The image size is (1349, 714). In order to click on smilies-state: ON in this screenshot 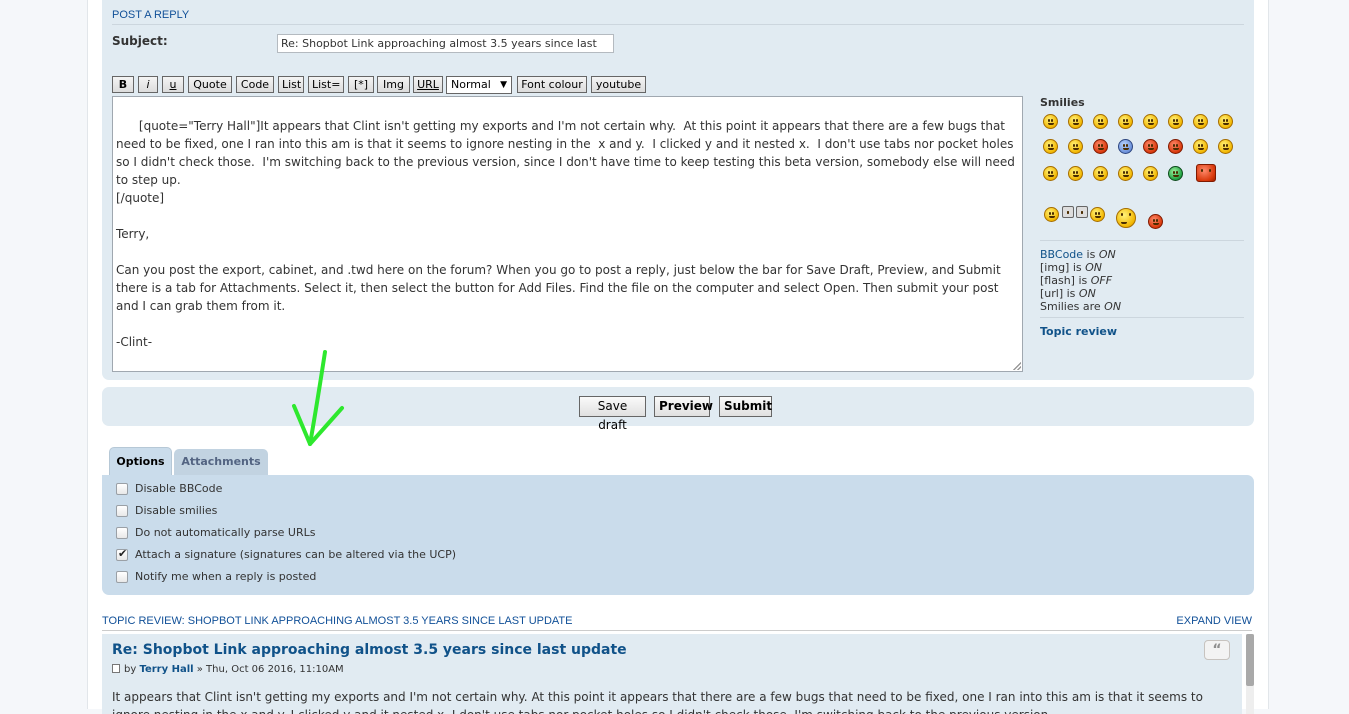, I will do `click(1113, 306)`.